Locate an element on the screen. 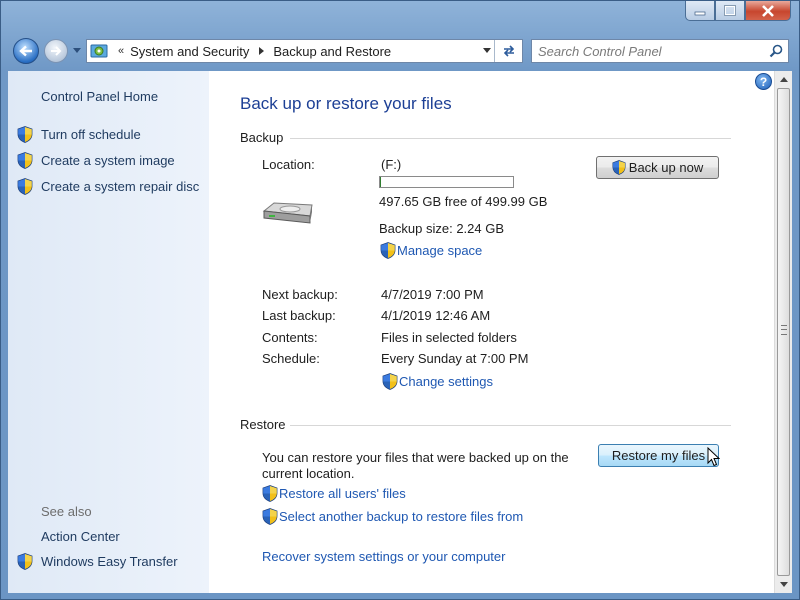  minimize-button is located at coordinates (700, 11).